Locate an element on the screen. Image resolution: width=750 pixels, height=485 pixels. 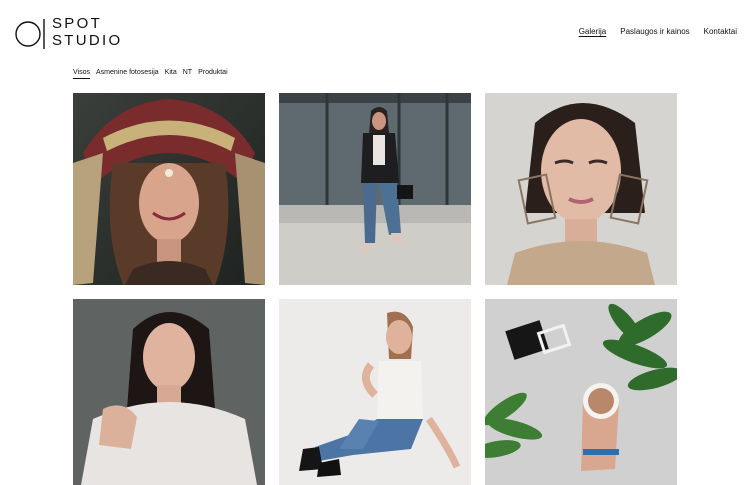
filter-nt: NT is located at coordinates (187, 73).